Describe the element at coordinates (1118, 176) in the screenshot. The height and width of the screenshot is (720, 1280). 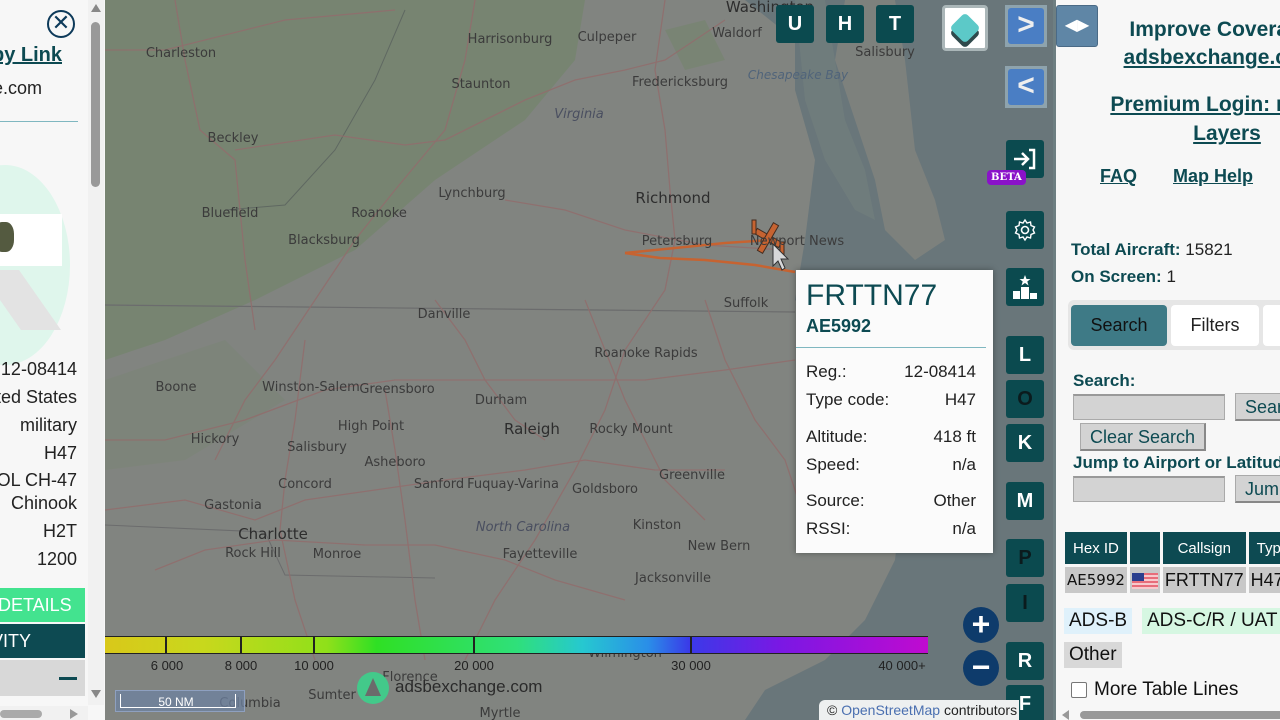
I see `faq-link: FAQ` at that location.